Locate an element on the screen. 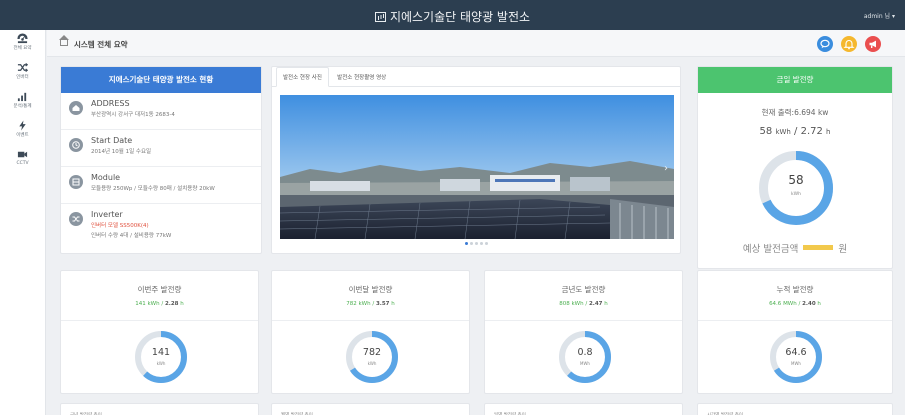 This screenshot has height=415, width=905. top-bar: 지에스기술단 태양광 발전소 admin 님 ▾ is located at coordinates (452, 15).